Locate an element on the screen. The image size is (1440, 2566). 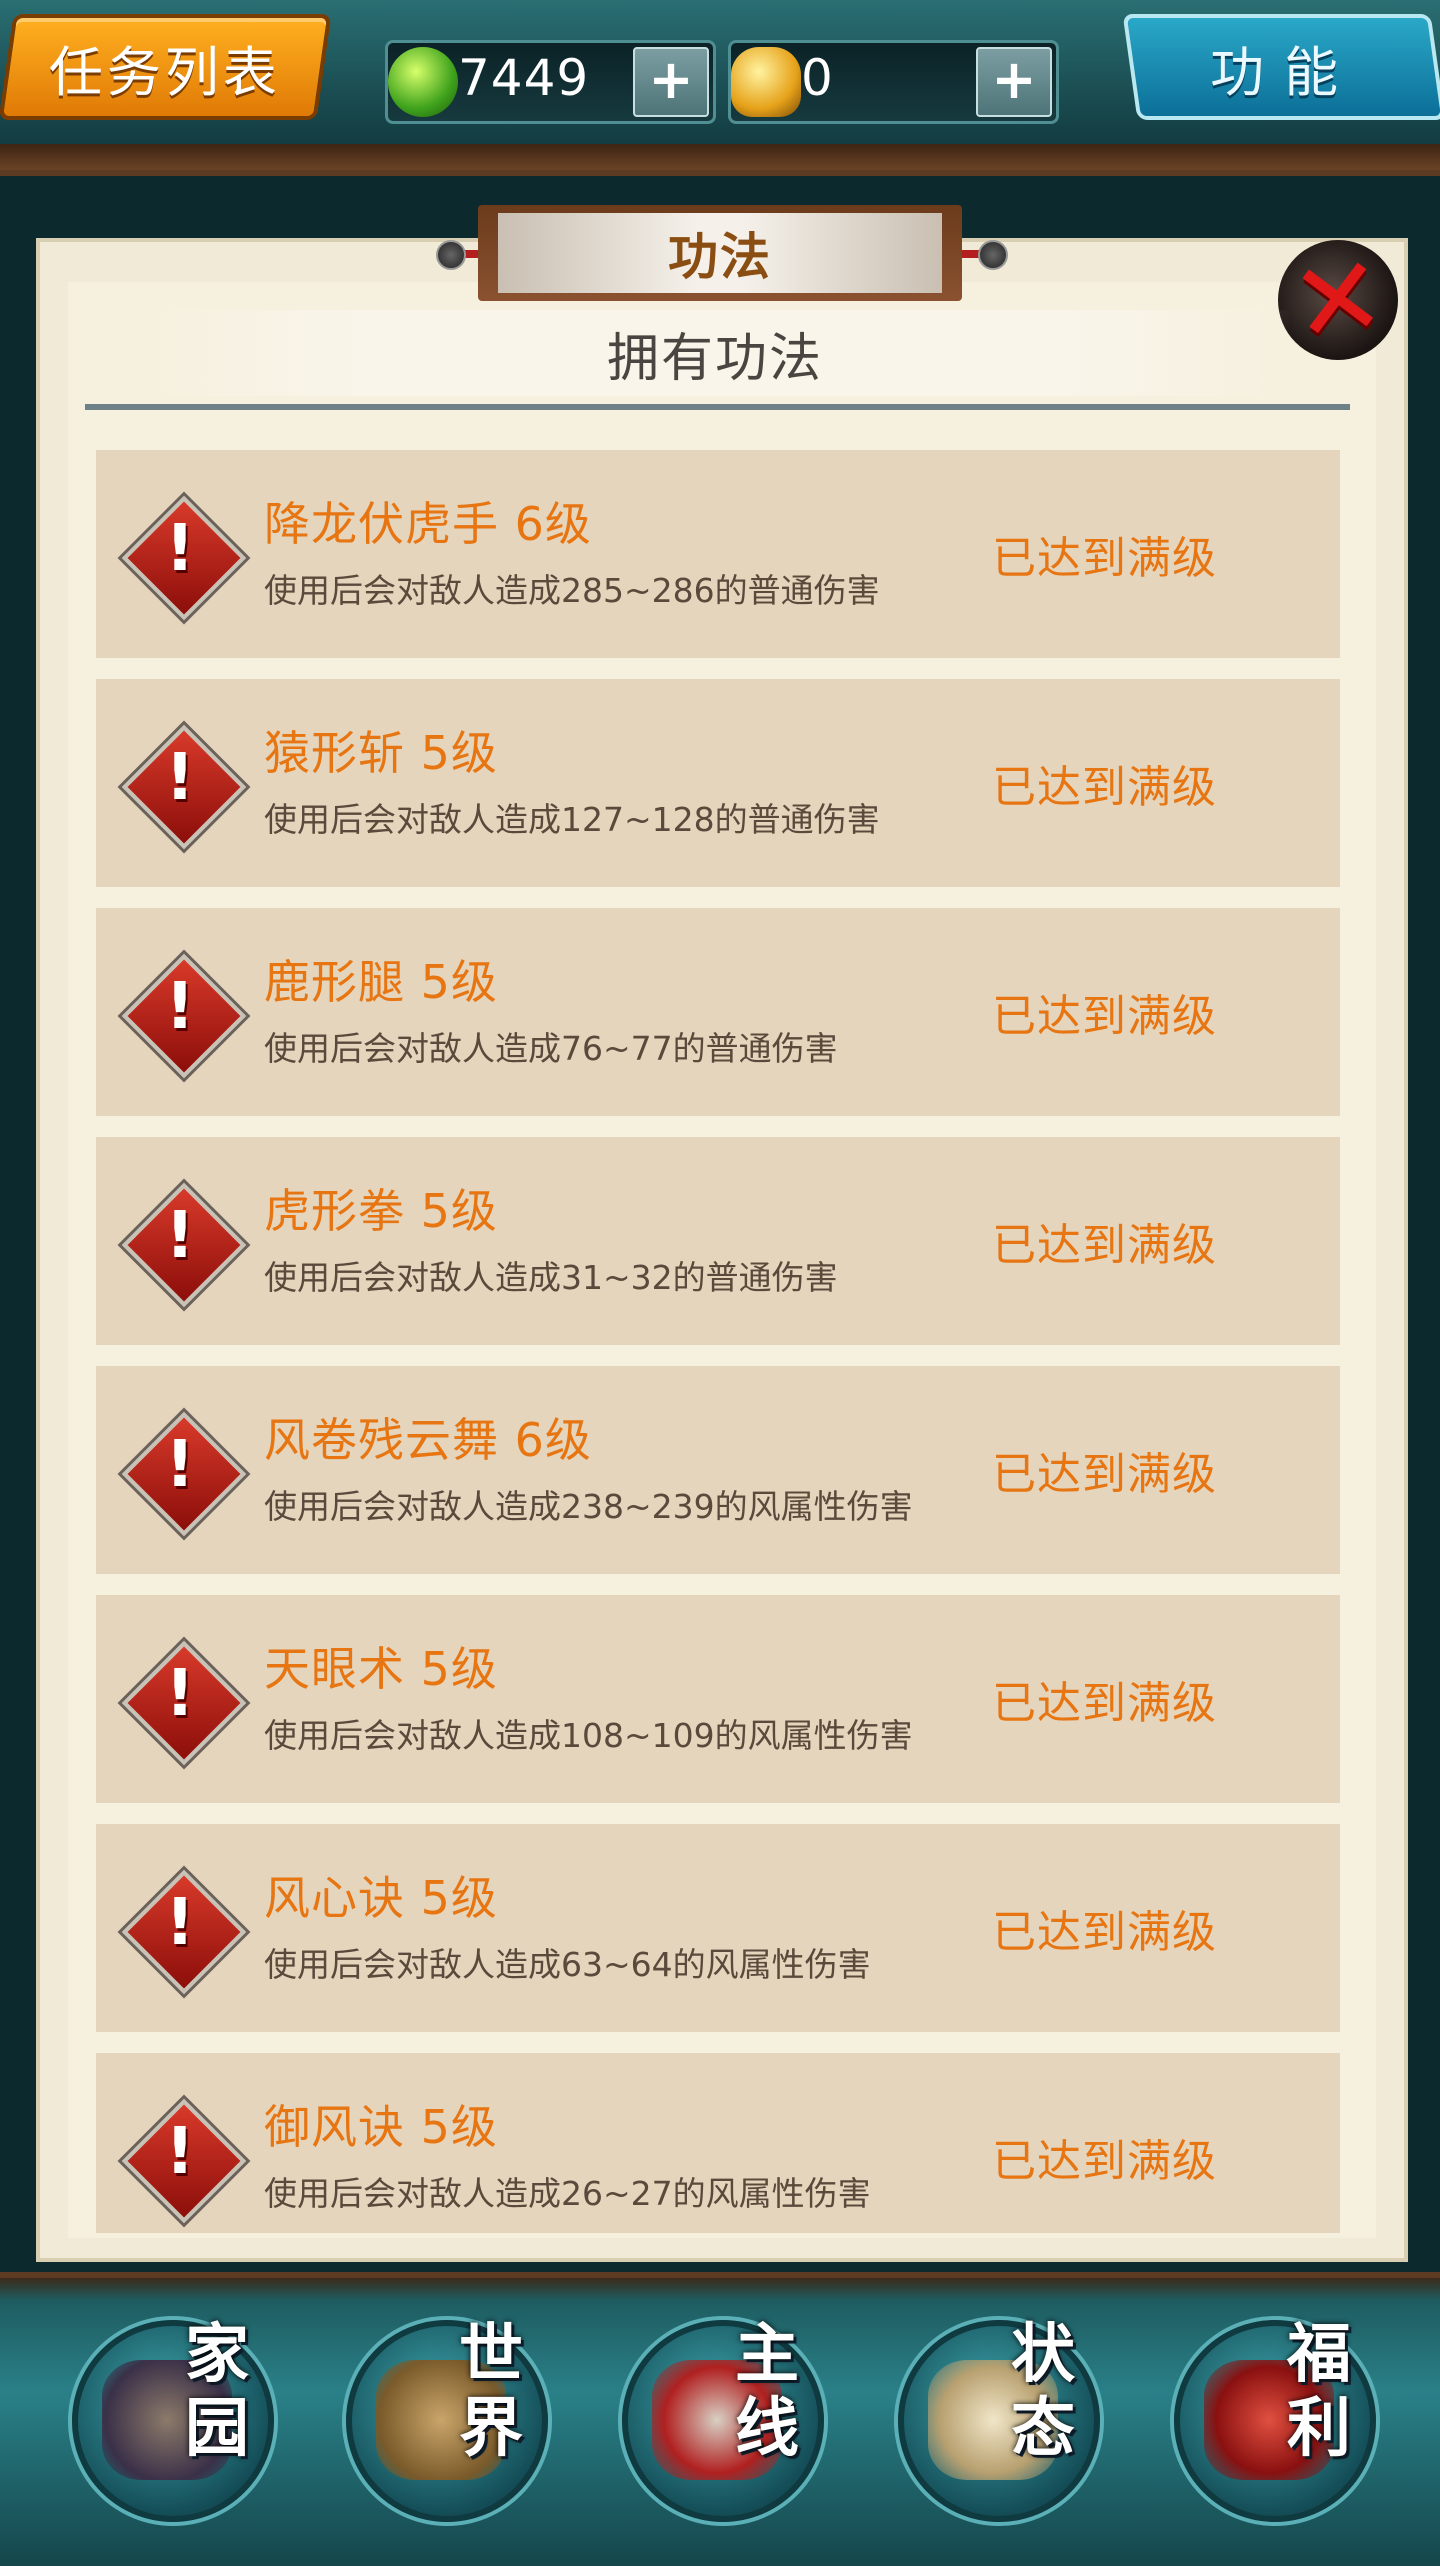
skill-row: ! 风卷残云舞 6级 使用后会对敌人造成238~239的风属性伤害 已达到满级 is located at coordinates (718, 1470).